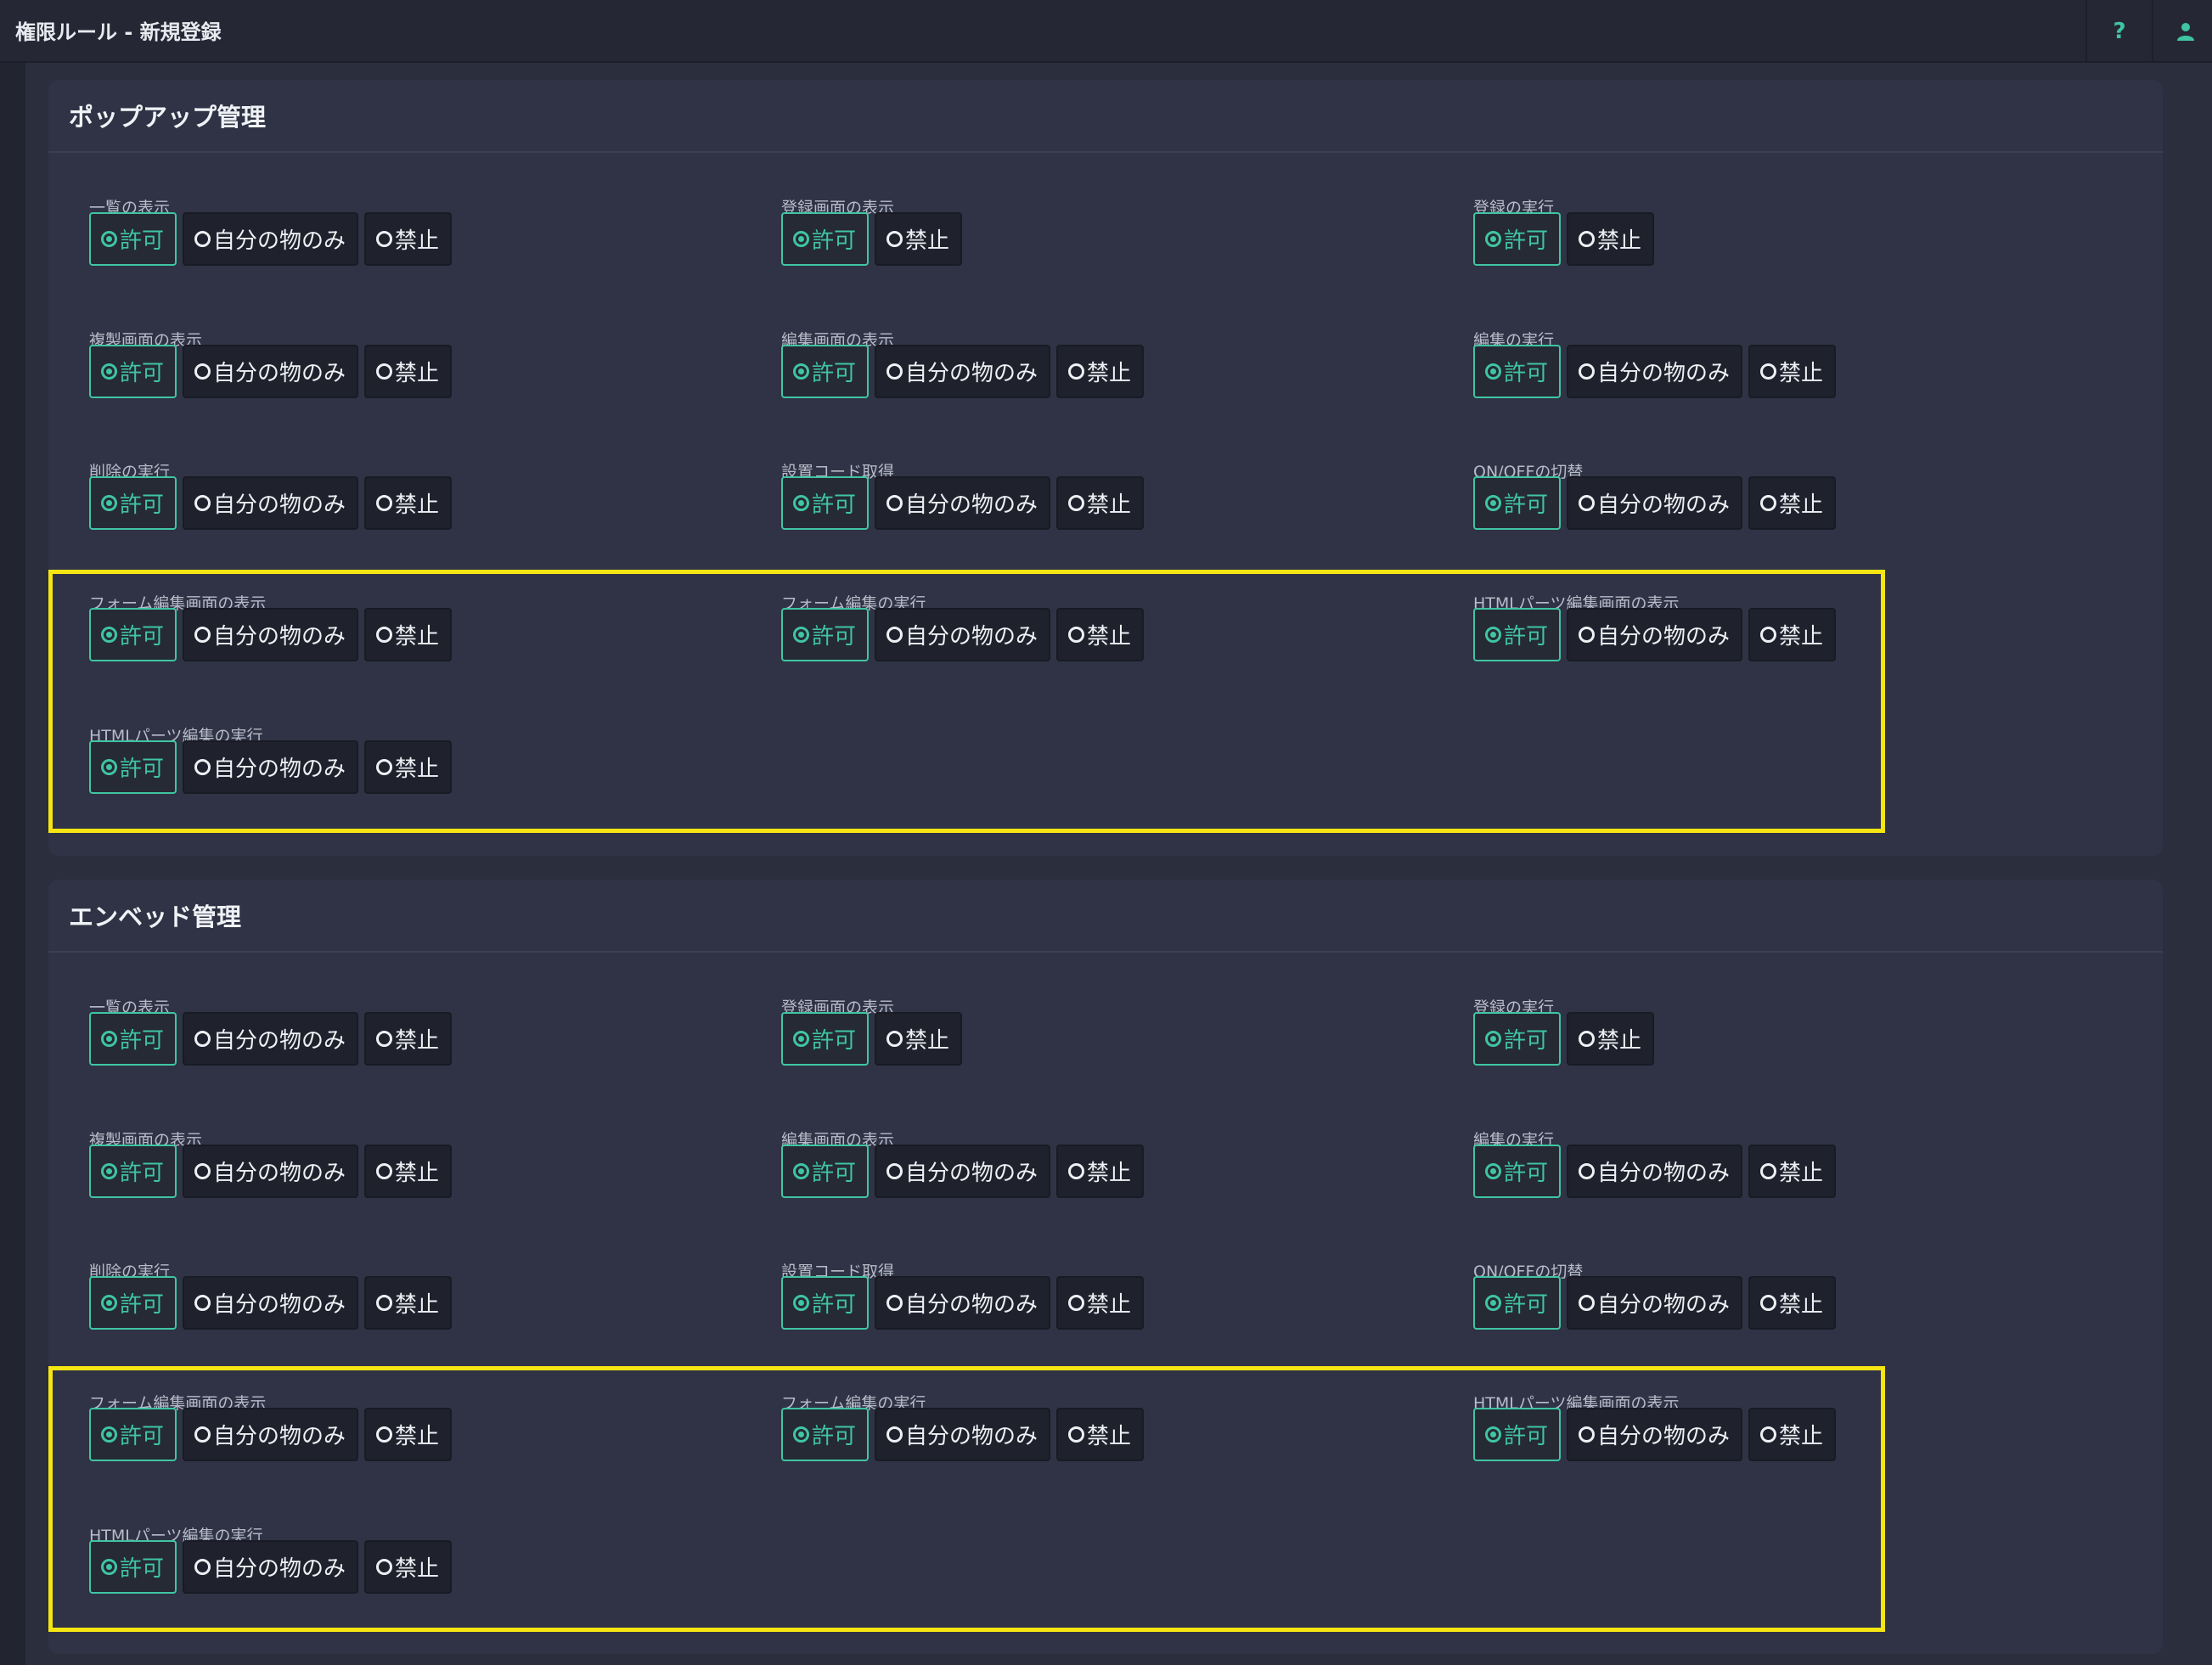 The image size is (2212, 1665). I want to click on section-title: エンベッド管理, so click(1105, 917).